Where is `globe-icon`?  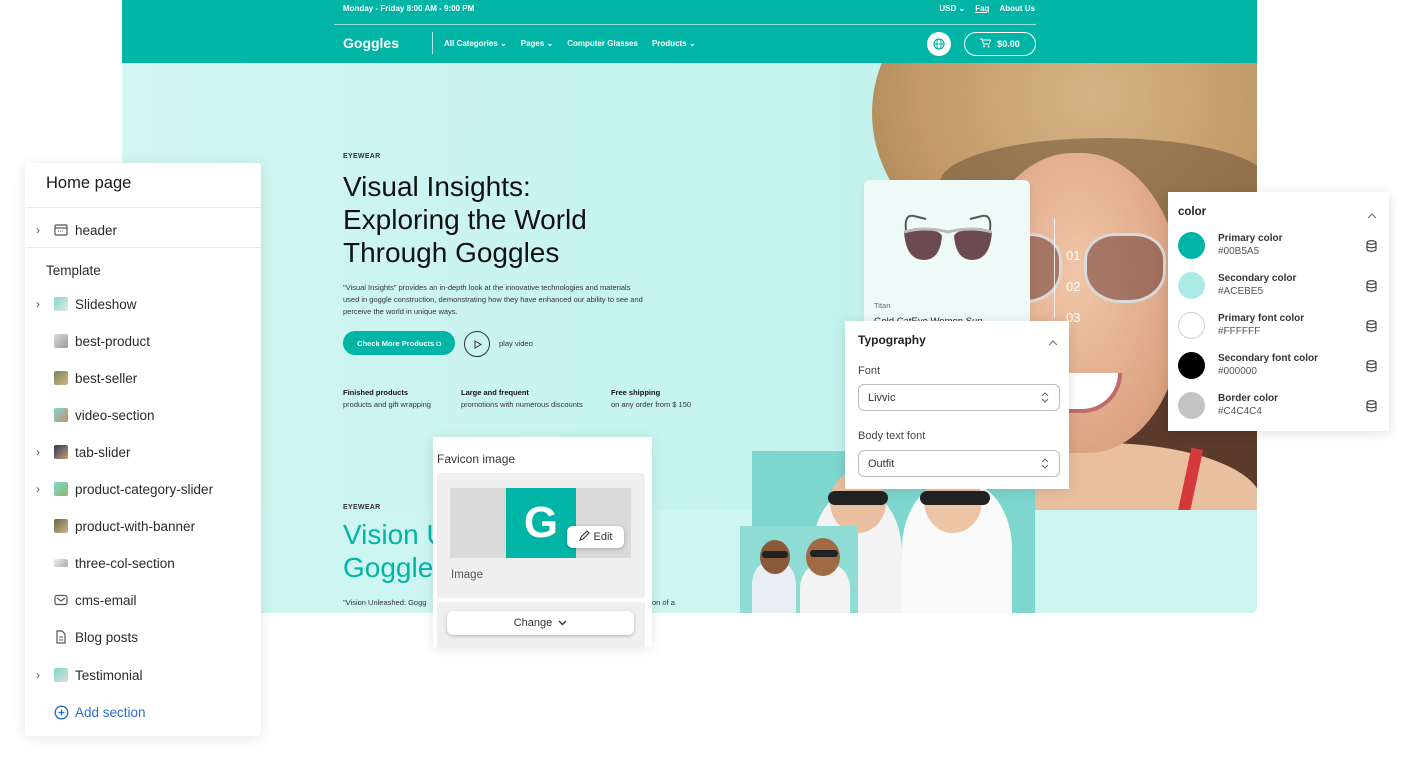
globe-icon is located at coordinates (939, 44).